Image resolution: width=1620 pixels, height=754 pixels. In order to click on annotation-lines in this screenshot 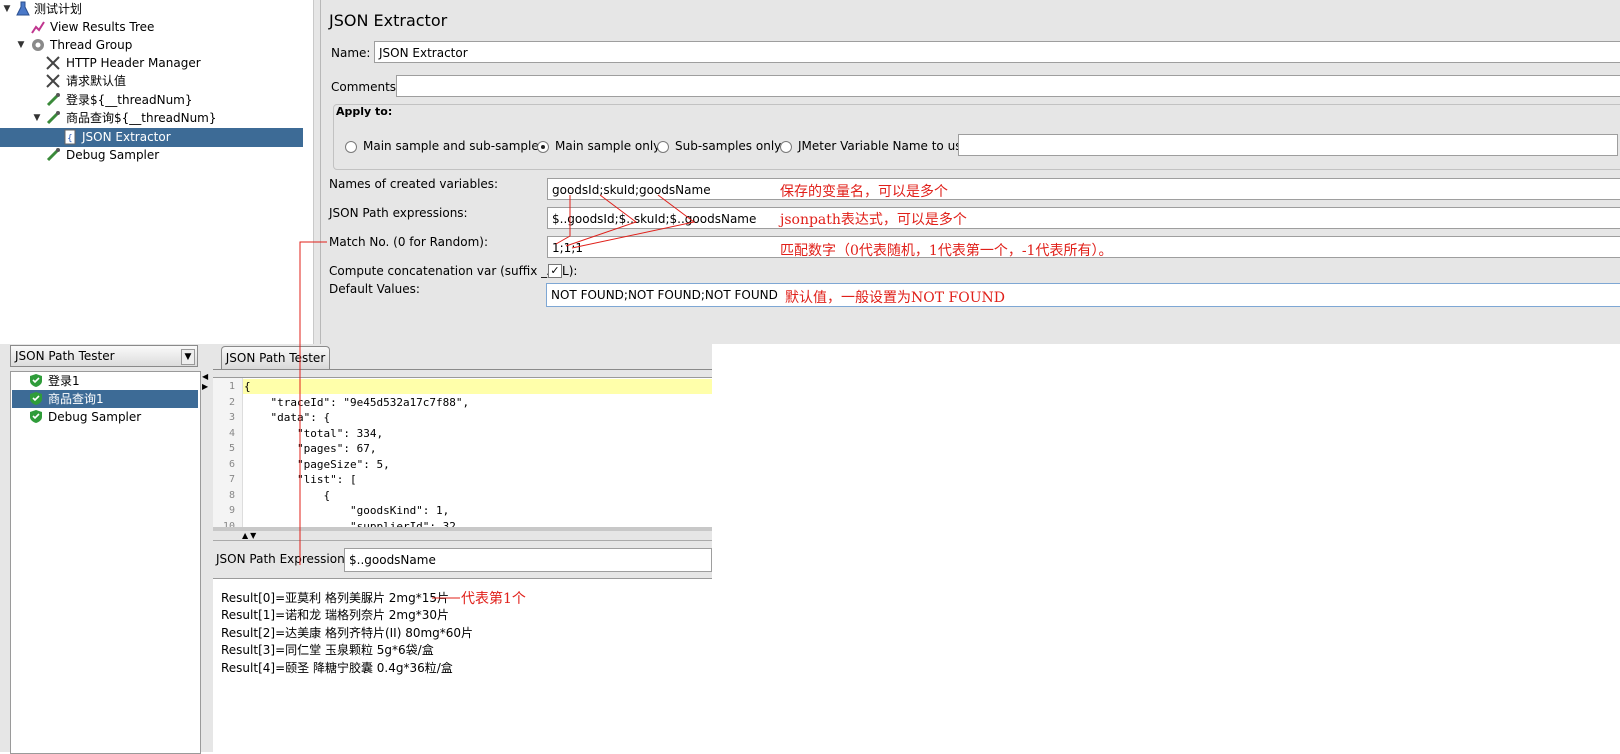, I will do `click(497, 396)`.